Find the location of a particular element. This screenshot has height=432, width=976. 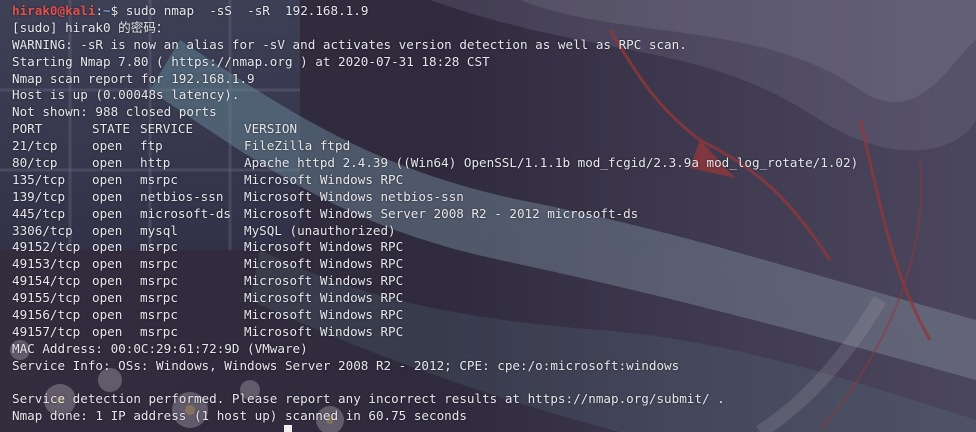

row-service: mysql is located at coordinates (159, 230).